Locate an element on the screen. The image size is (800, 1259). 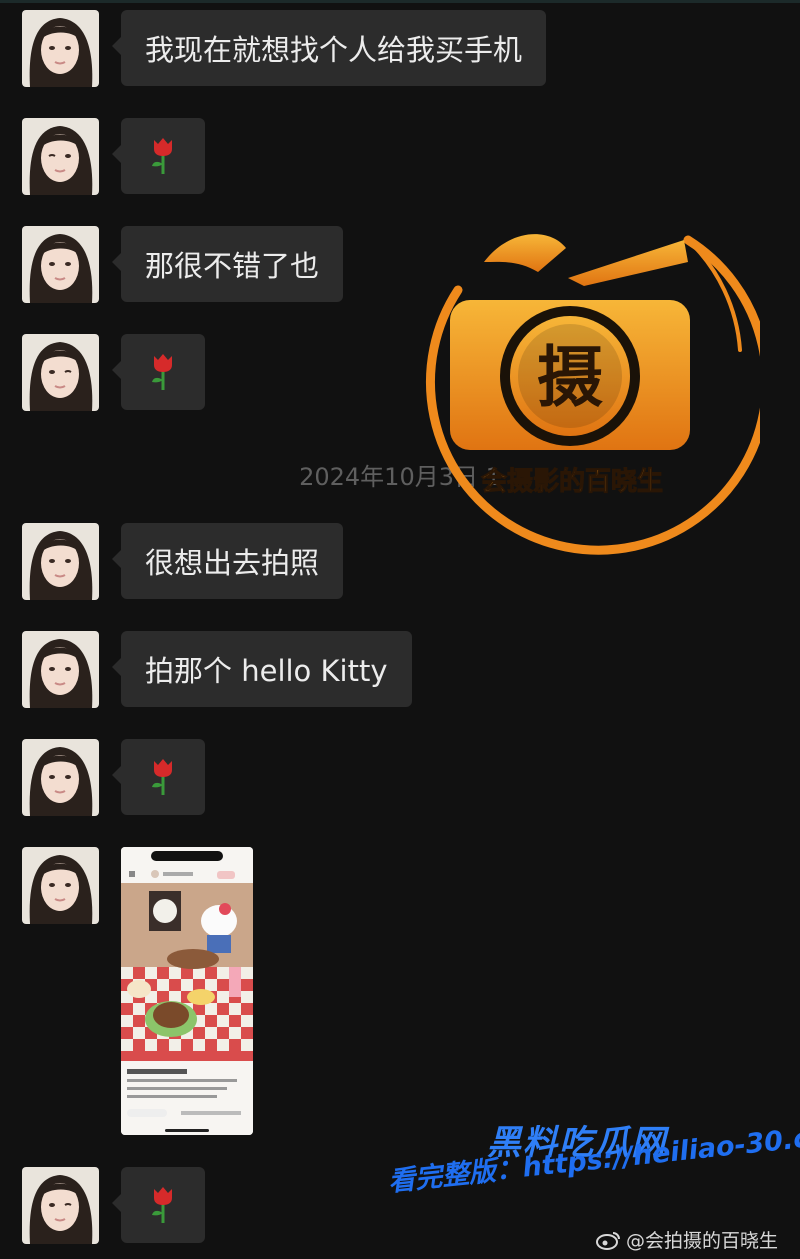
weibo-text: @会拍摄的百晓生 is located at coordinates (702, 1241).